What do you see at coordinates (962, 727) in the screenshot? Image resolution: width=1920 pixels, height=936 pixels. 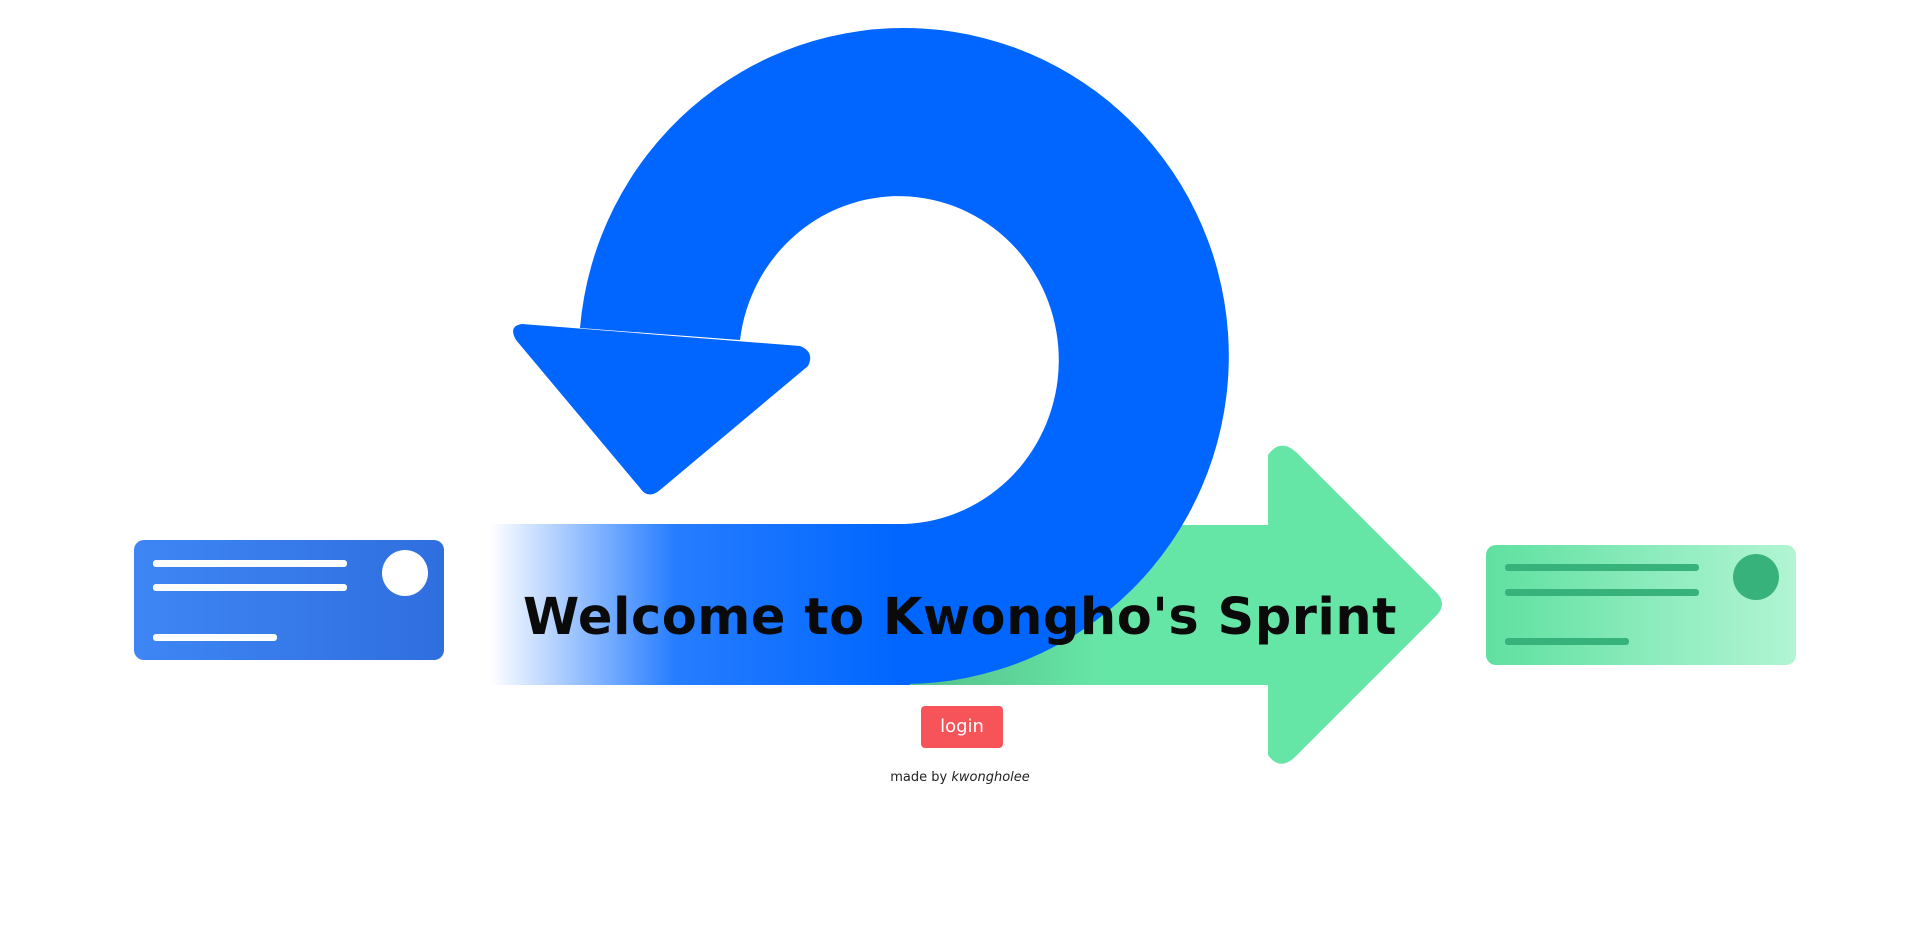 I see `login-button: login` at bounding box center [962, 727].